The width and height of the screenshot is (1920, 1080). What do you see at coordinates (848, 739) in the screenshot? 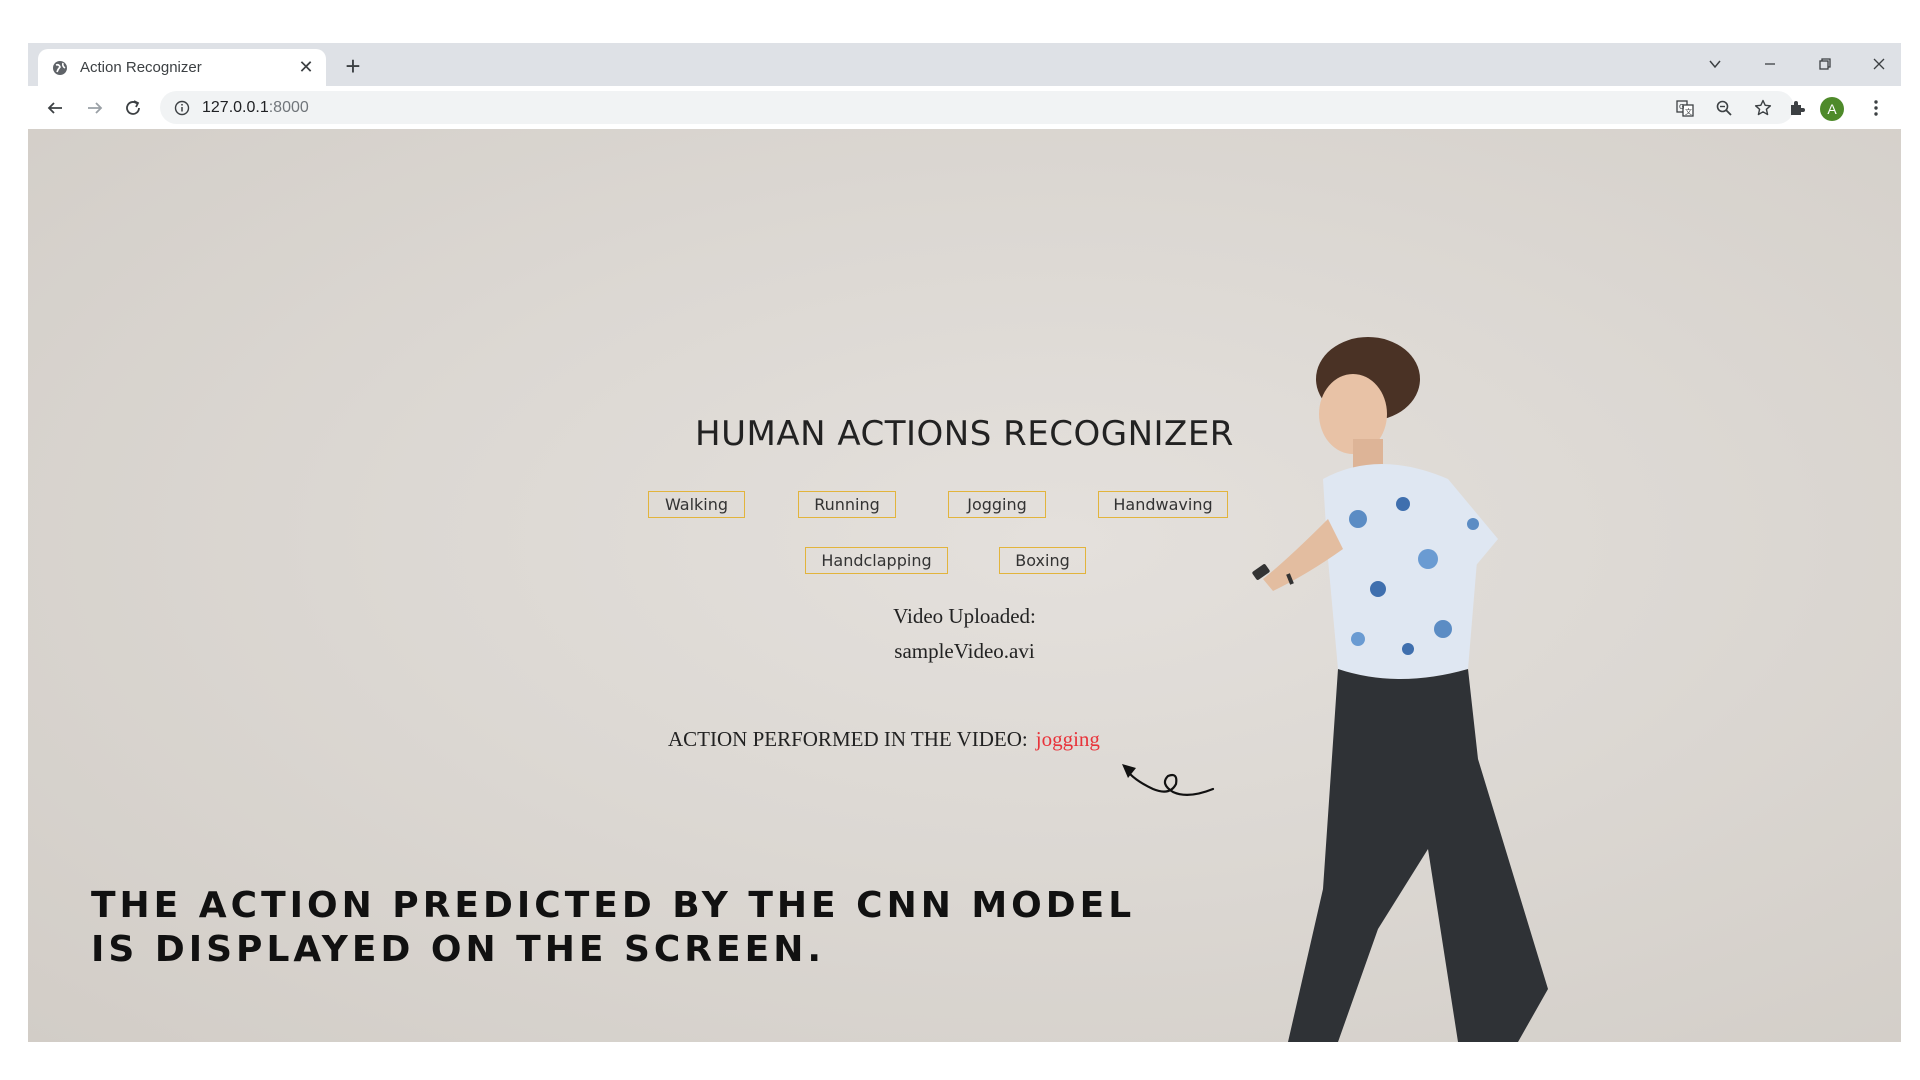
I see `result-label: ACTION PERFORMED IN THE VIDEO:` at bounding box center [848, 739].